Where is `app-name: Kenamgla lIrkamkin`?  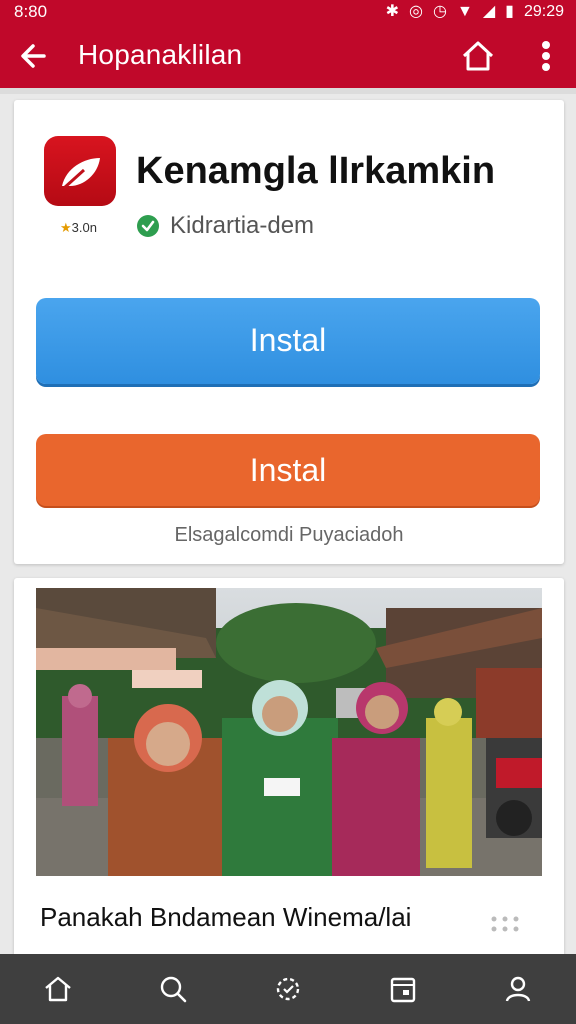
app-name: Kenamgla lIrkamkin is located at coordinates (316, 171).